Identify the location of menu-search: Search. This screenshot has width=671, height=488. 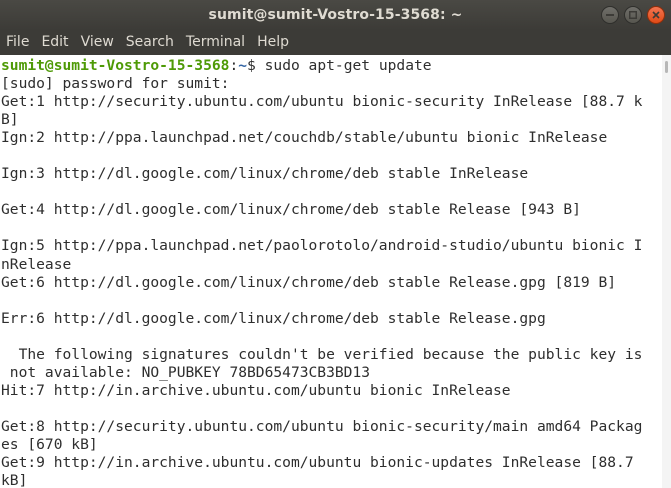
(150, 42).